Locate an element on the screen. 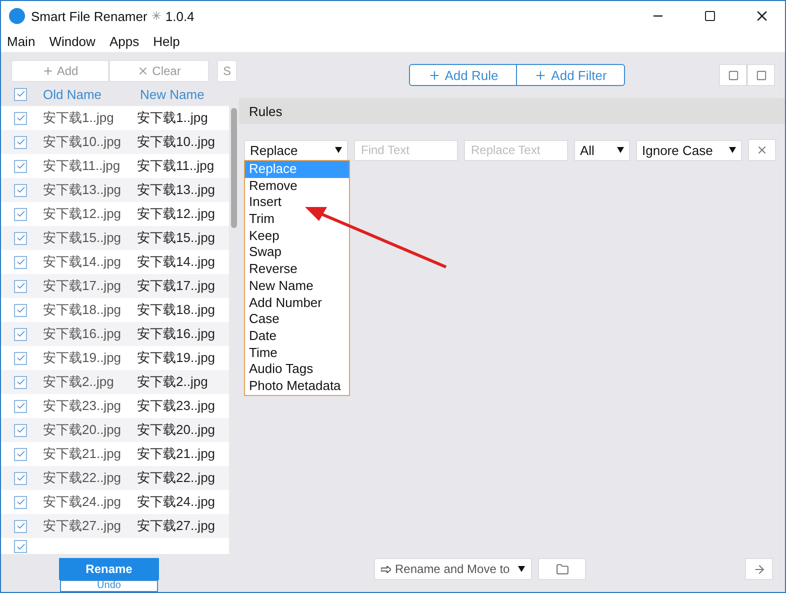 This screenshot has width=786, height=593. new-name-cell-text: 安下载14..jpg is located at coordinates (176, 262).